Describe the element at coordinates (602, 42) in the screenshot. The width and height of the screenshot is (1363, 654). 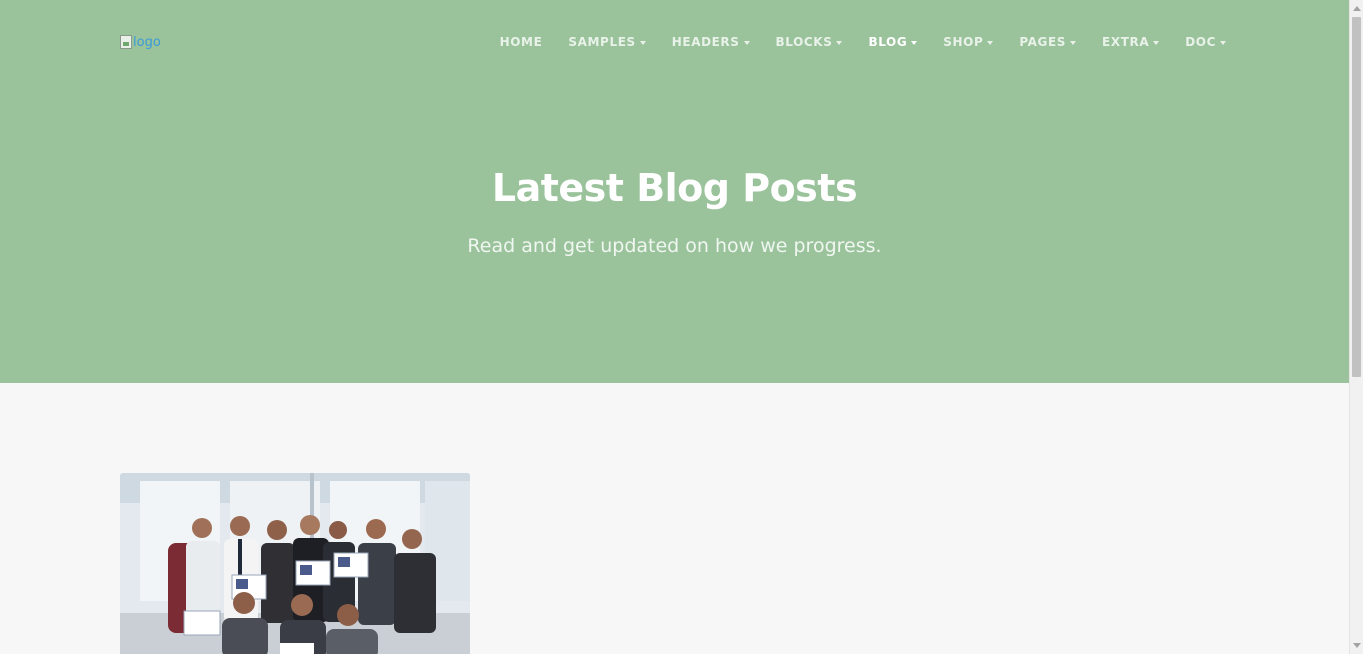
I see `nav-item-label: SAMPLES` at that location.